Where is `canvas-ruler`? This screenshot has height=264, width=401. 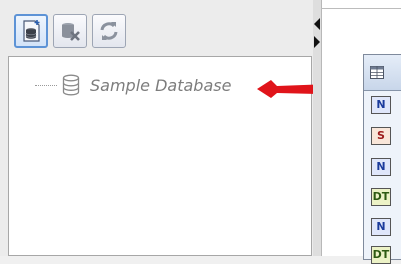 canvas-ruler is located at coordinates (361, 8).